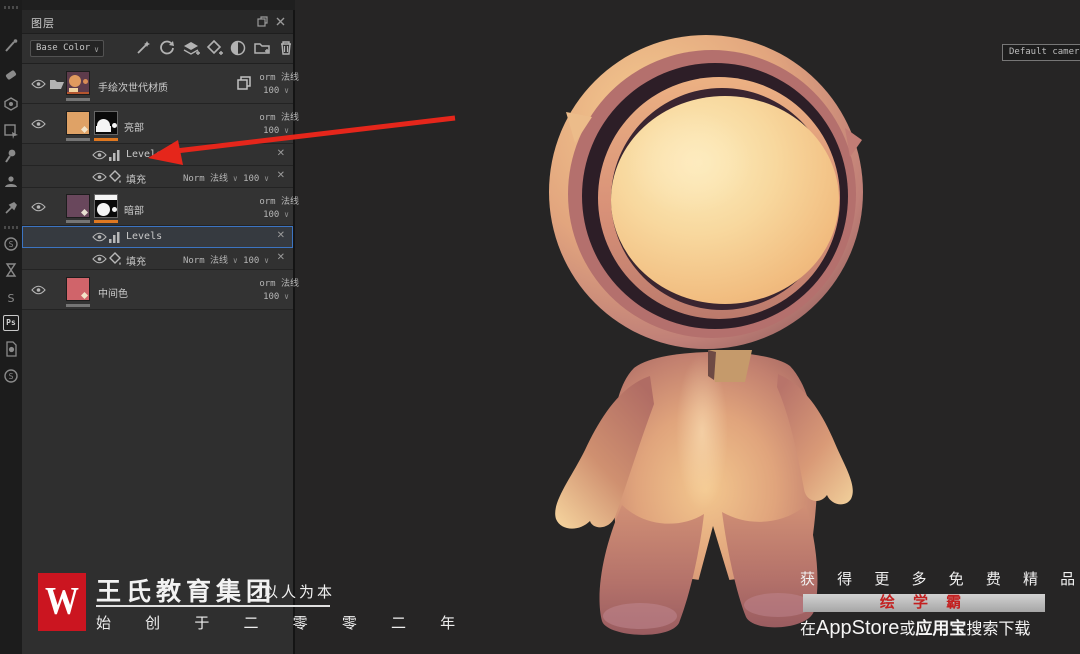  What do you see at coordinates (11, 323) in the screenshot?
I see `photoshop-plugin-icon: Ps` at bounding box center [11, 323].